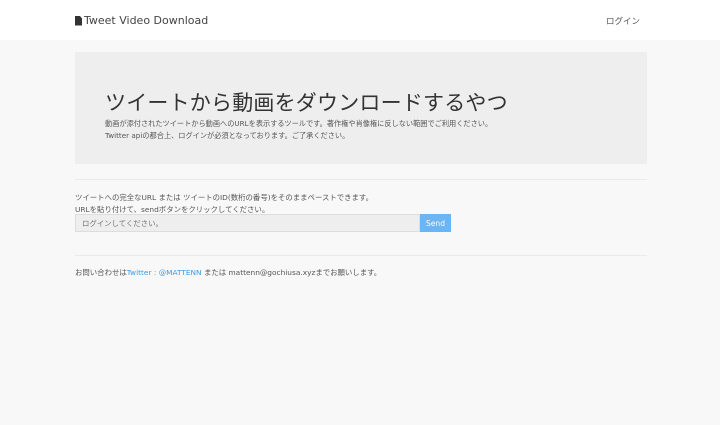 This screenshot has width=720, height=425. What do you see at coordinates (435, 223) in the screenshot?
I see `send-button: Send` at bounding box center [435, 223].